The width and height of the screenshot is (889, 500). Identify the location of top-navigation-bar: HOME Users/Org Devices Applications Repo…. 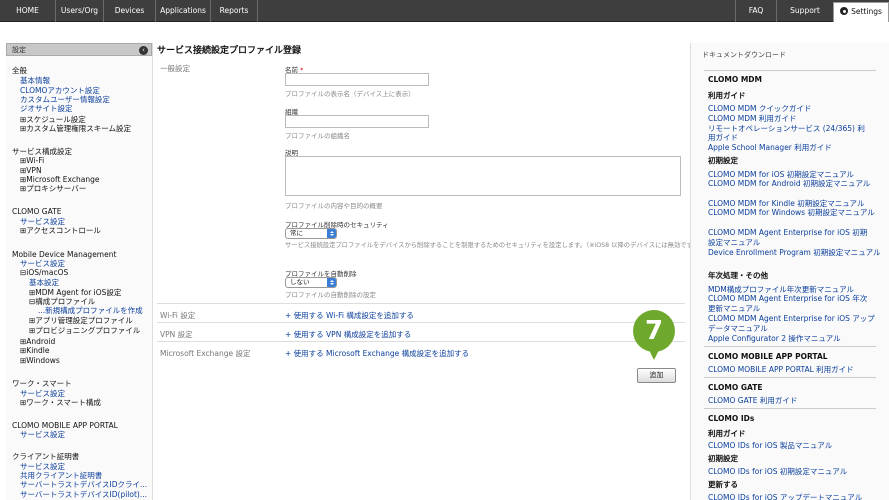
(444, 11).